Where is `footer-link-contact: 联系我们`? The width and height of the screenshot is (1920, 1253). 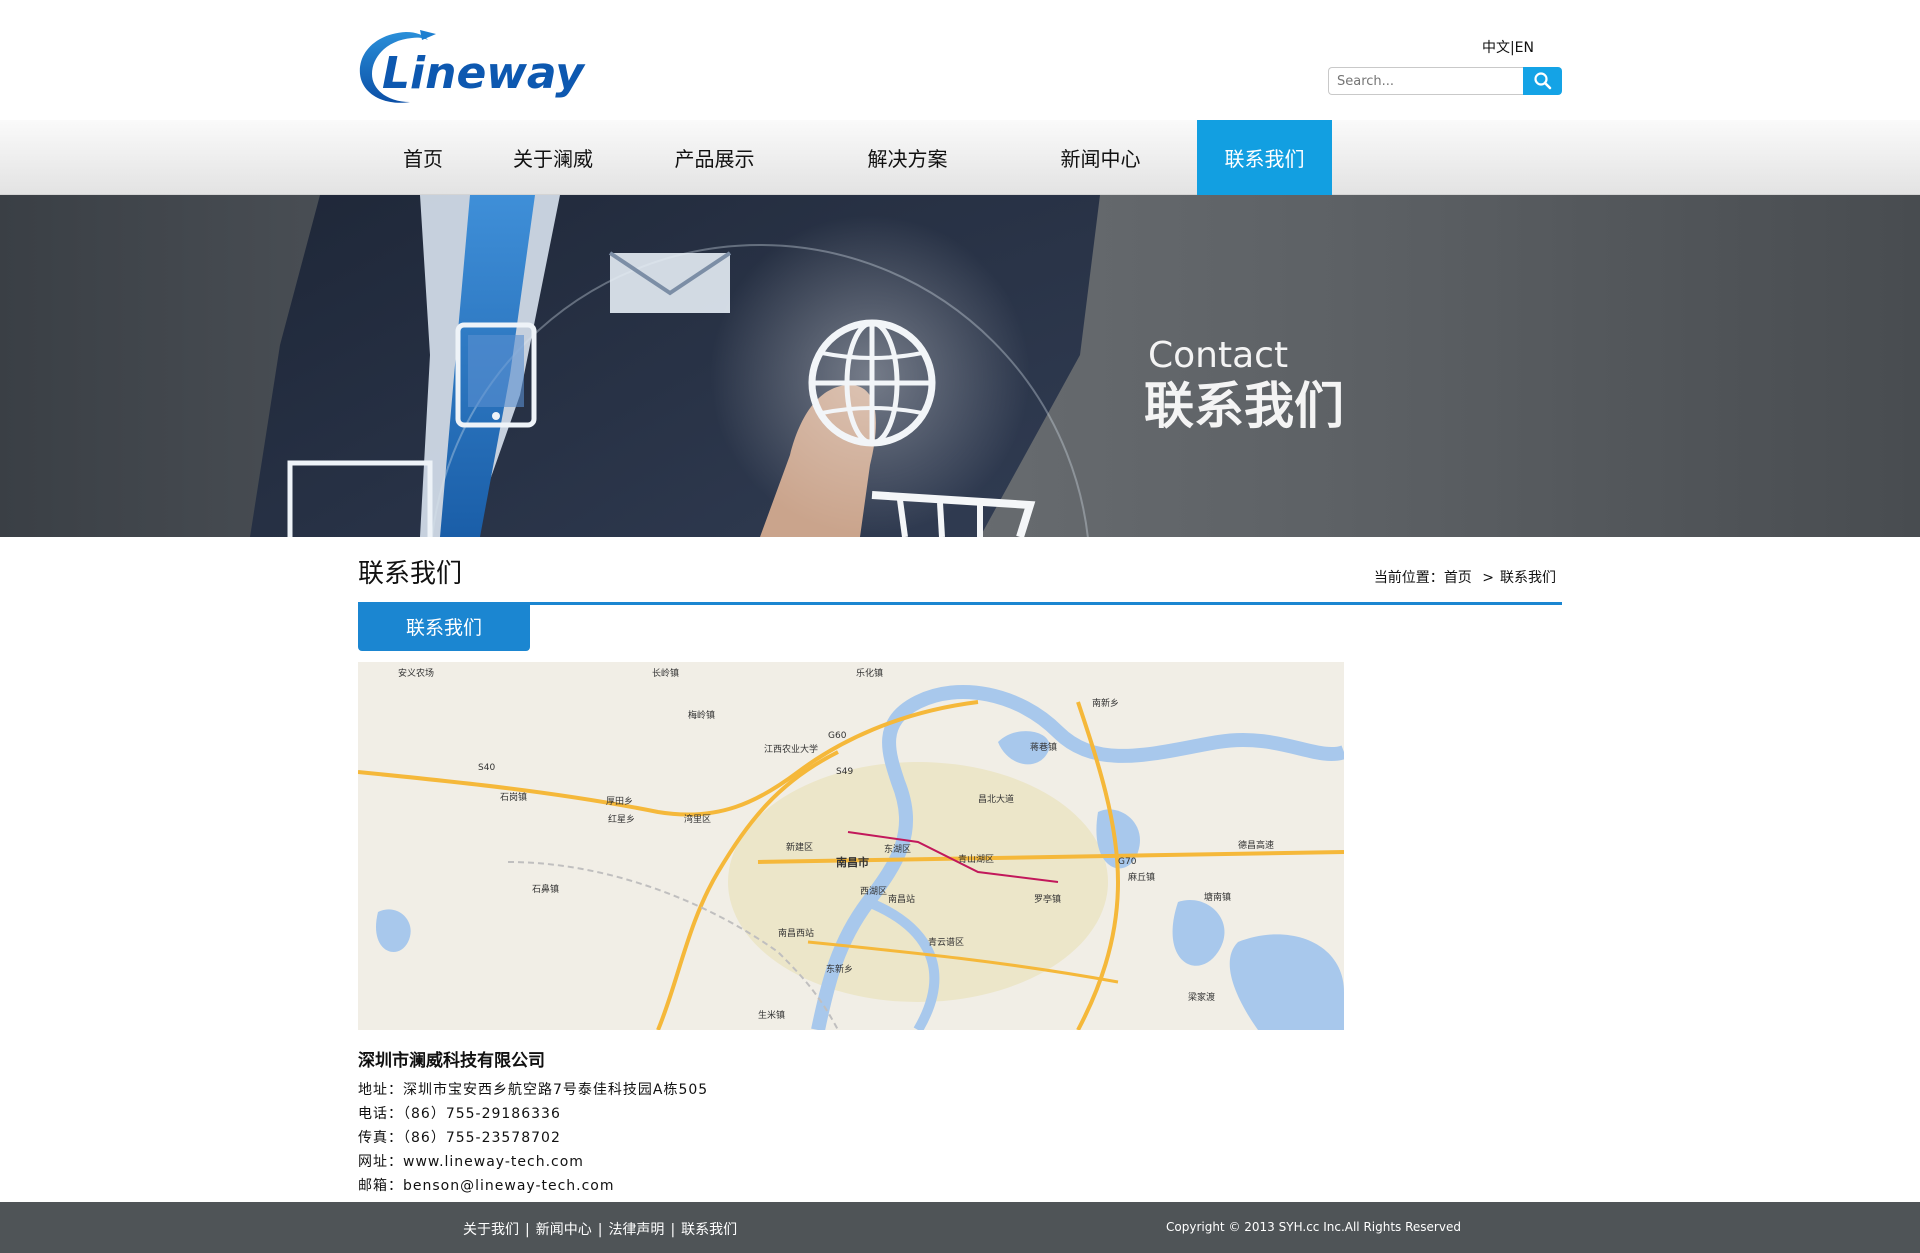
footer-link-contact: 联系我们 is located at coordinates (709, 1230).